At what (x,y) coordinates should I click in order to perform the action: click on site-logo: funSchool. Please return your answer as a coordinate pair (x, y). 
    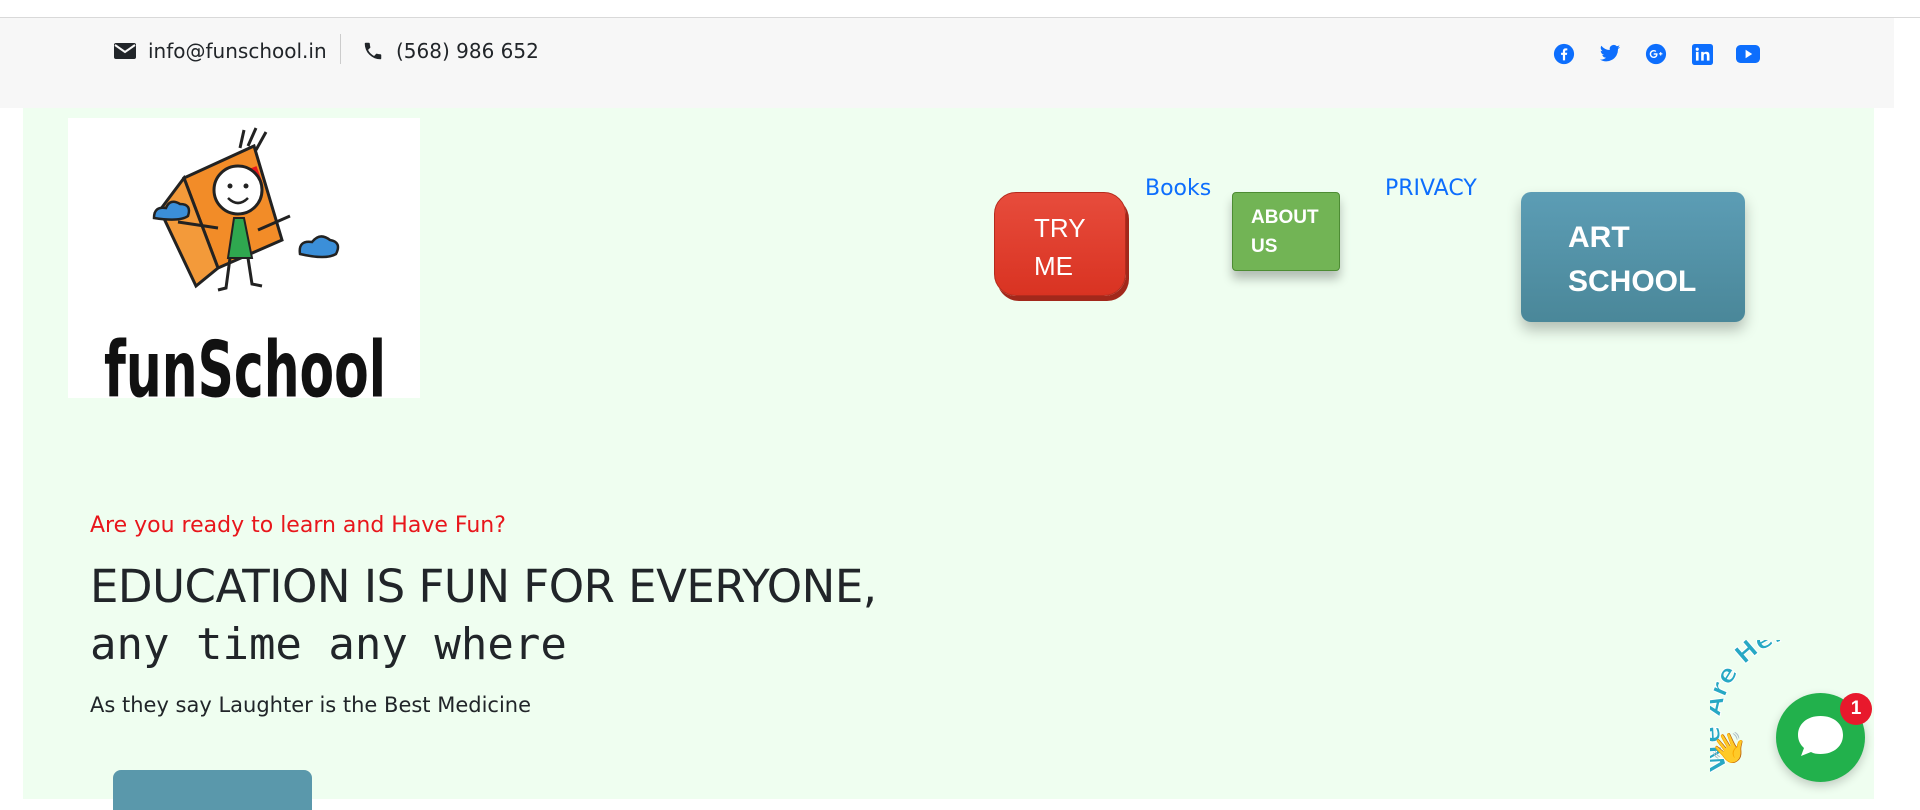
    Looking at the image, I should click on (244, 266).